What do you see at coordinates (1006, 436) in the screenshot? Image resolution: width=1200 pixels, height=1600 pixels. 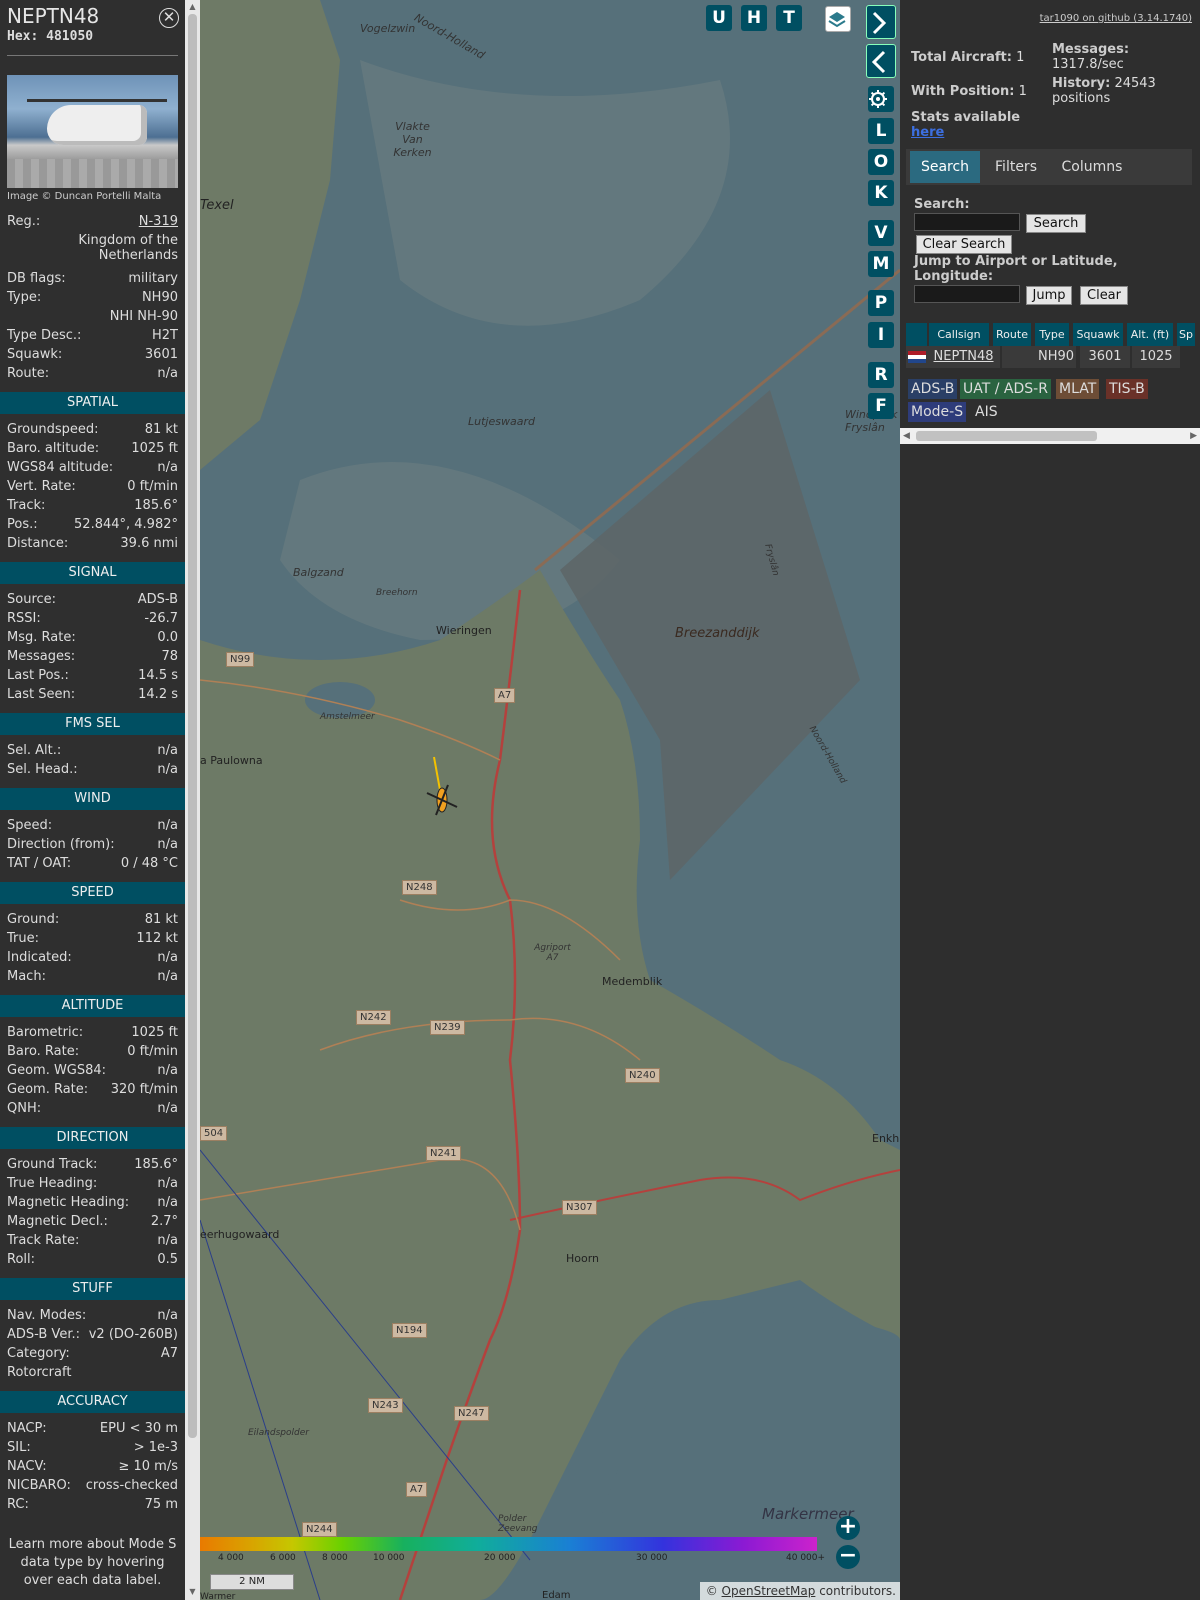 I see `table-scroll-thumb` at bounding box center [1006, 436].